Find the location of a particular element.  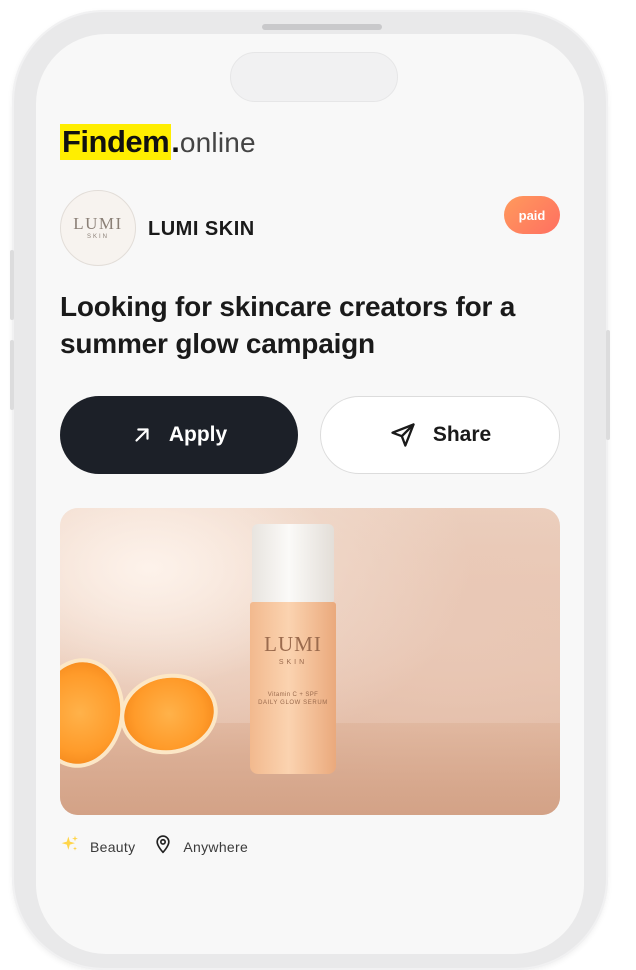

apply-label: Apply is located at coordinates (198, 434).